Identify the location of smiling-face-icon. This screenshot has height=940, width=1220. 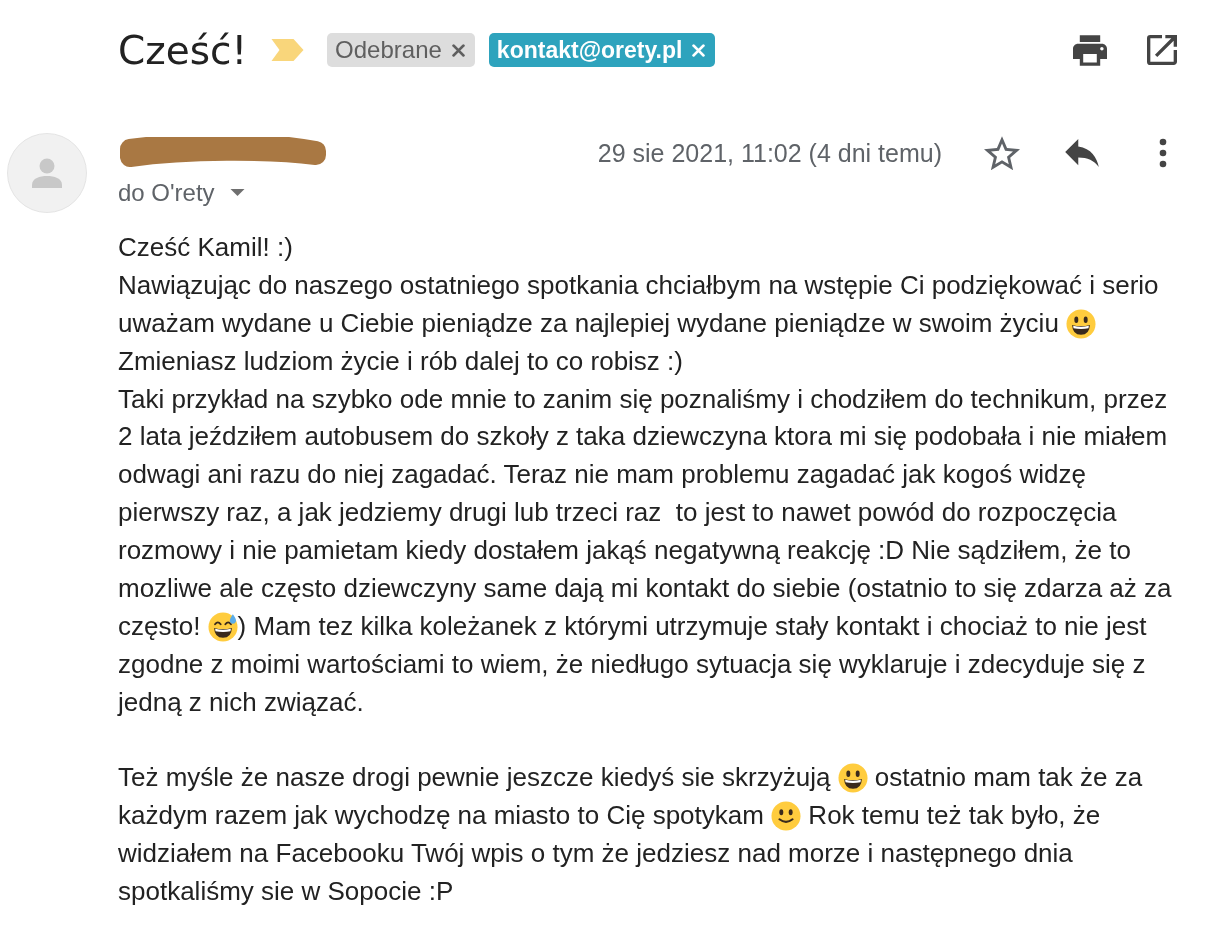
(786, 816).